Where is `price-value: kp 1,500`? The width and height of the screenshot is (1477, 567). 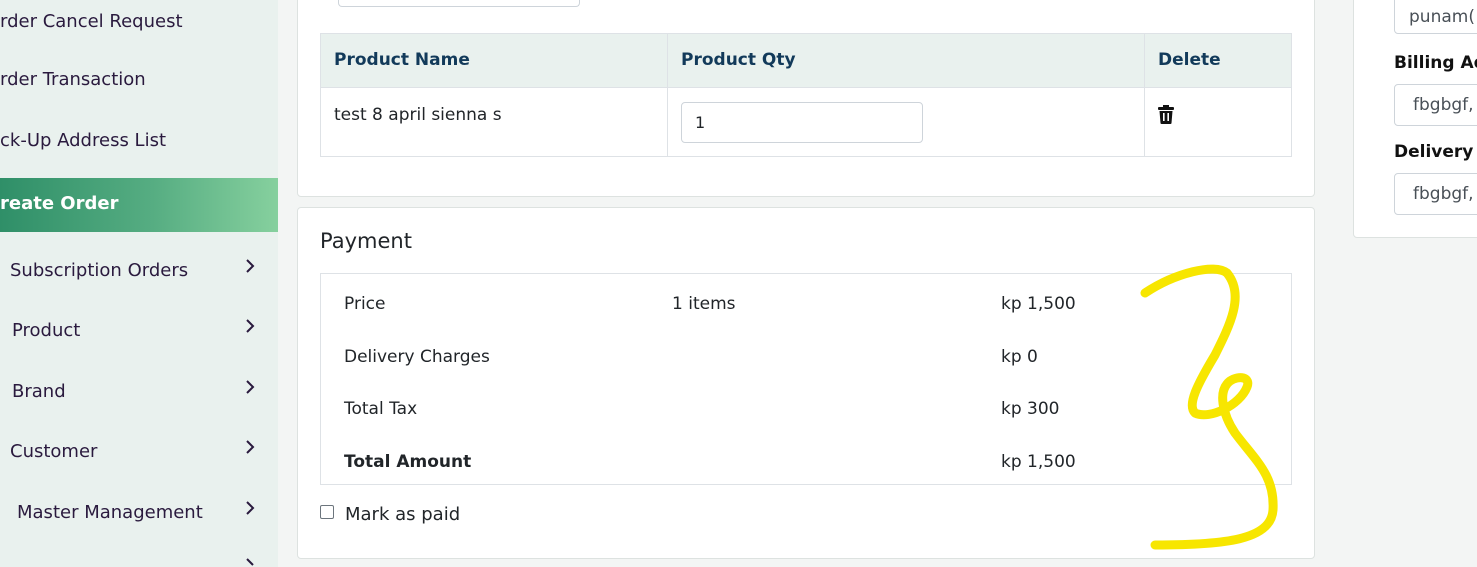
price-value: kp 1,500 is located at coordinates (1038, 304).